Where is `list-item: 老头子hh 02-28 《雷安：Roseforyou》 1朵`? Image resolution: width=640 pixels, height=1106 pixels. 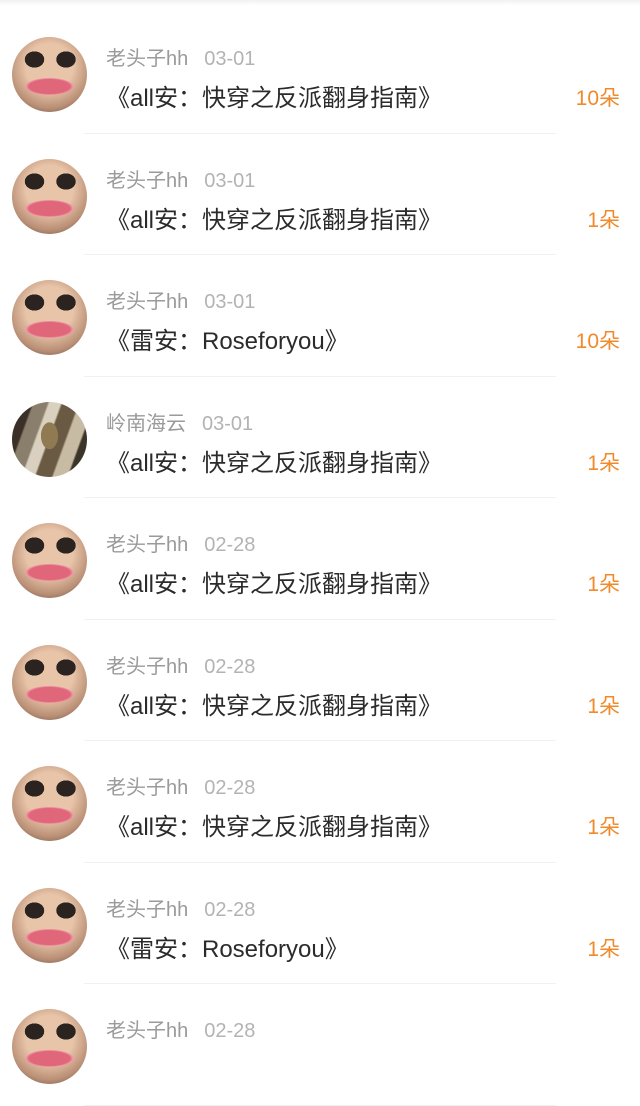 list-item: 老头子hh 02-28 《雷安：Roseforyou》 1朵 is located at coordinates (320, 924).